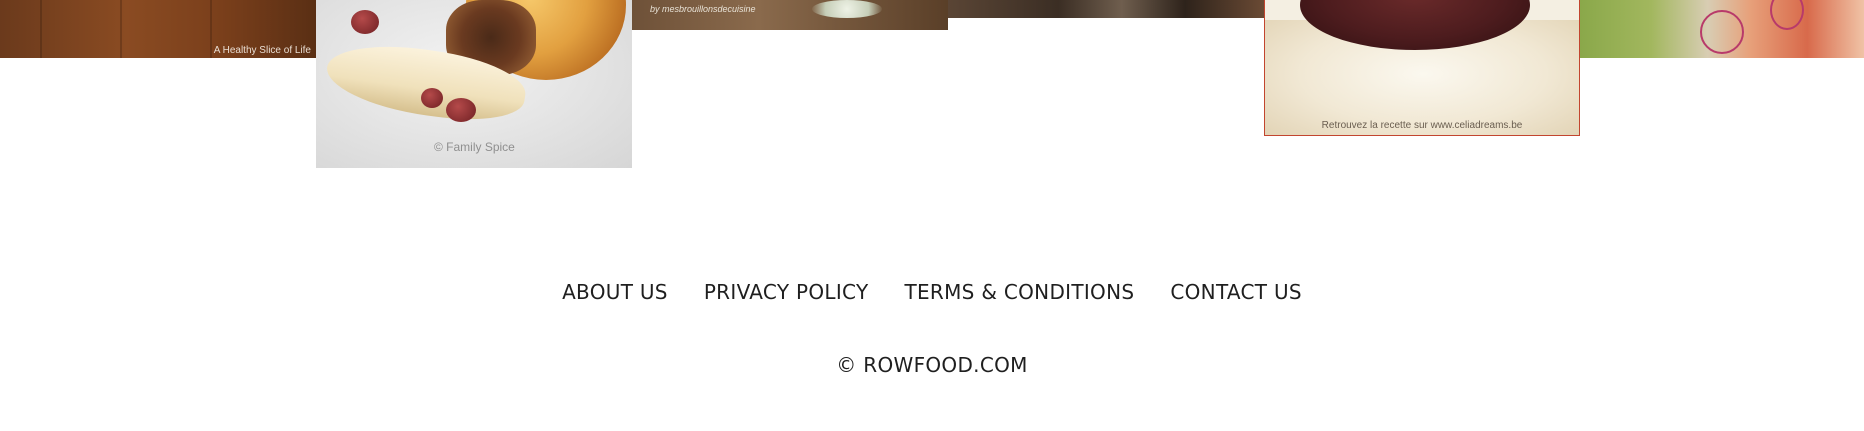 This screenshot has width=1864, height=431. I want to click on image-watermark: A Healthy Slice of Life, so click(262, 50).